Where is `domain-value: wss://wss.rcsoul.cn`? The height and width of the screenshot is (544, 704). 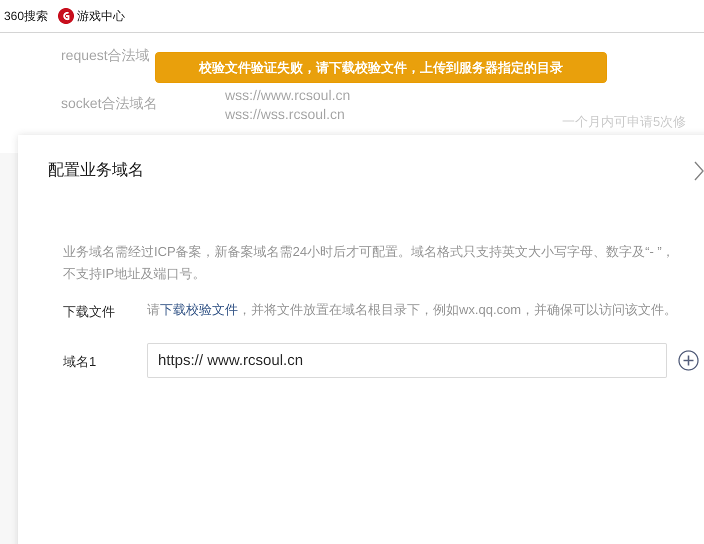
domain-value: wss://wss.rcsoul.cn is located at coordinates (285, 114).